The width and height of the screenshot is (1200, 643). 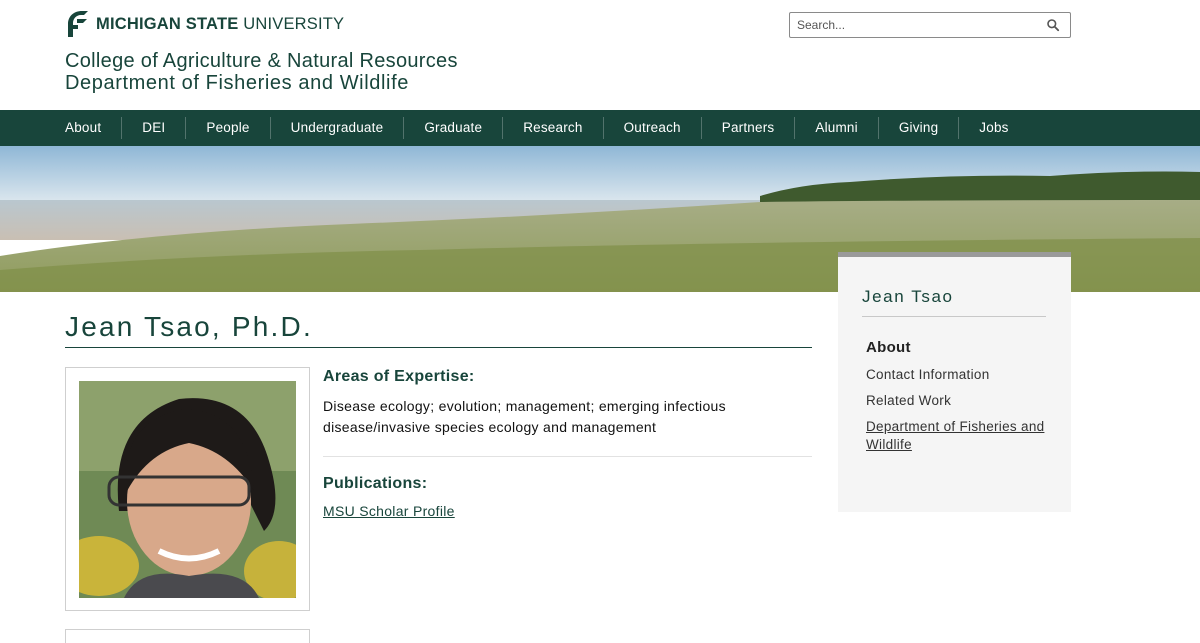 I want to click on sidebar-title: Jean Tsao, so click(x=908, y=296).